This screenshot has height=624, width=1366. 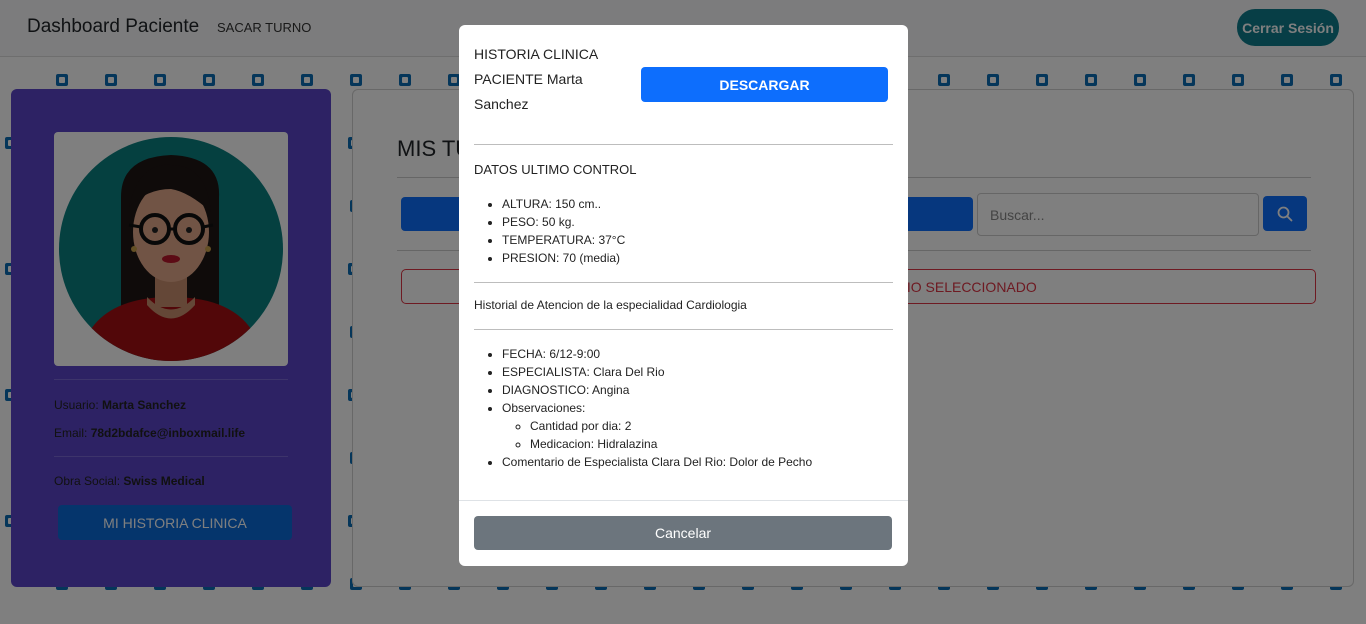 I want to click on cancel-button: Cancelar, so click(x=683, y=533).